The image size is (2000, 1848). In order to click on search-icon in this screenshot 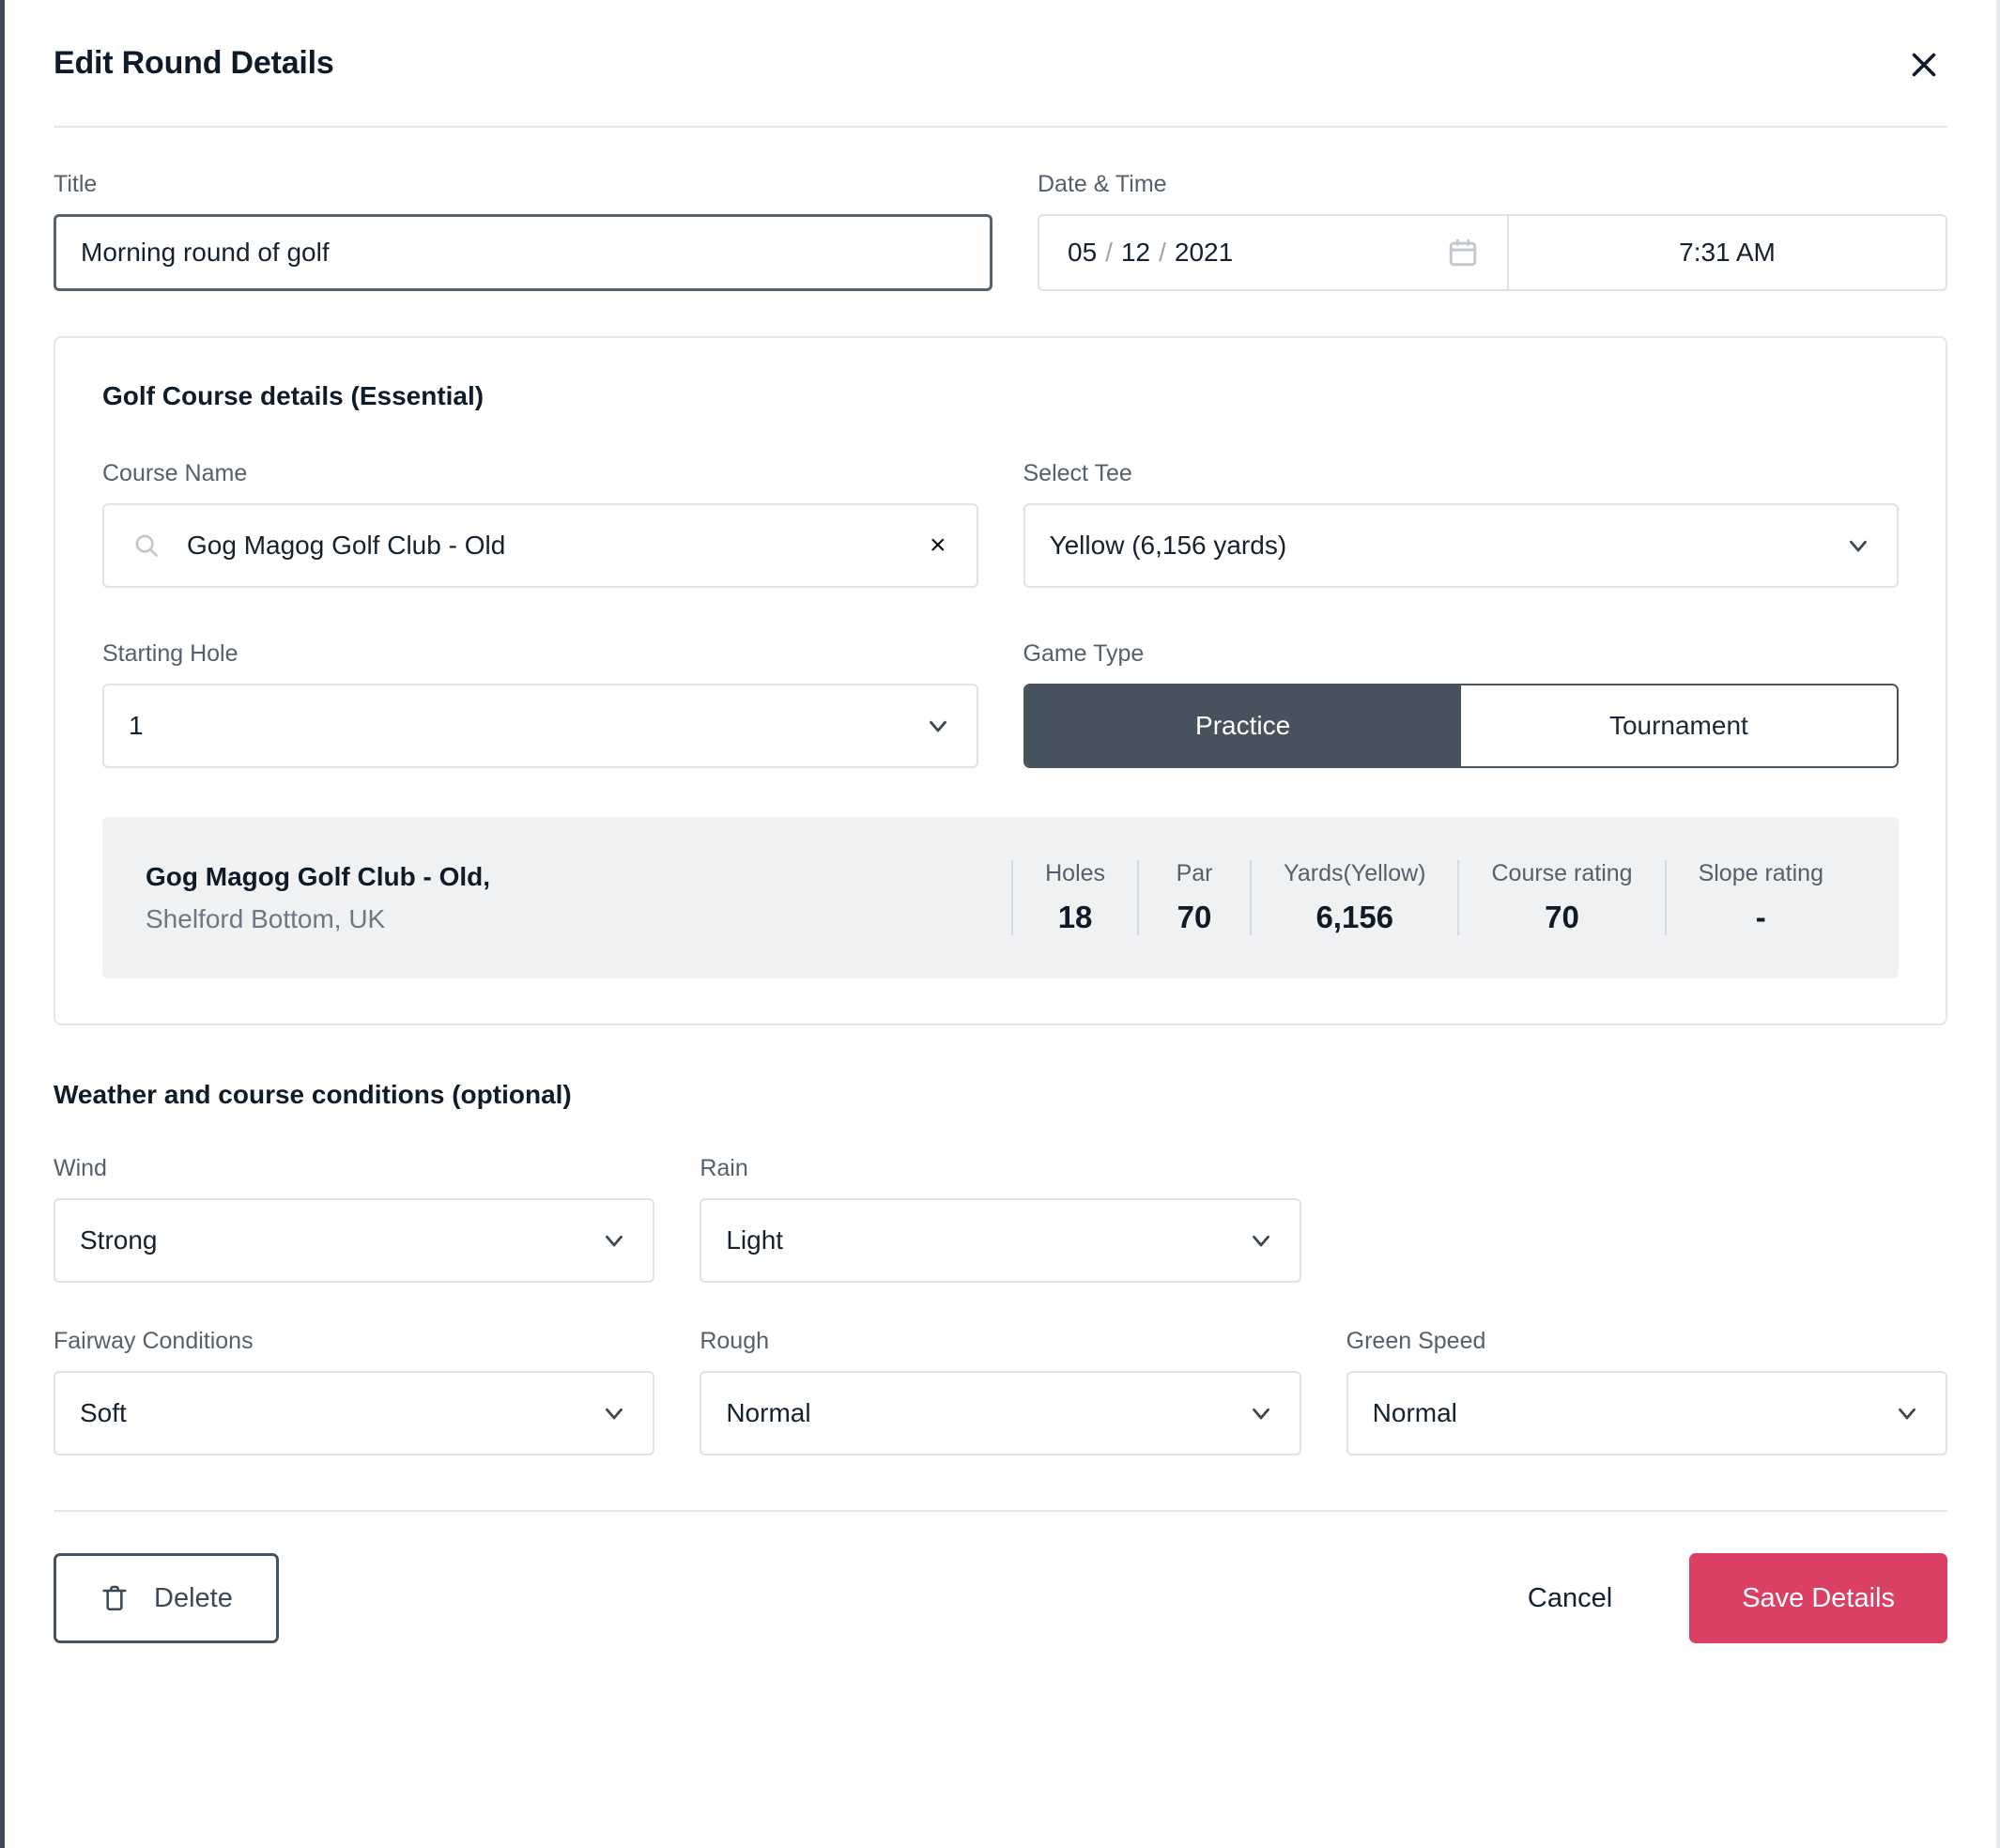, I will do `click(146, 545)`.